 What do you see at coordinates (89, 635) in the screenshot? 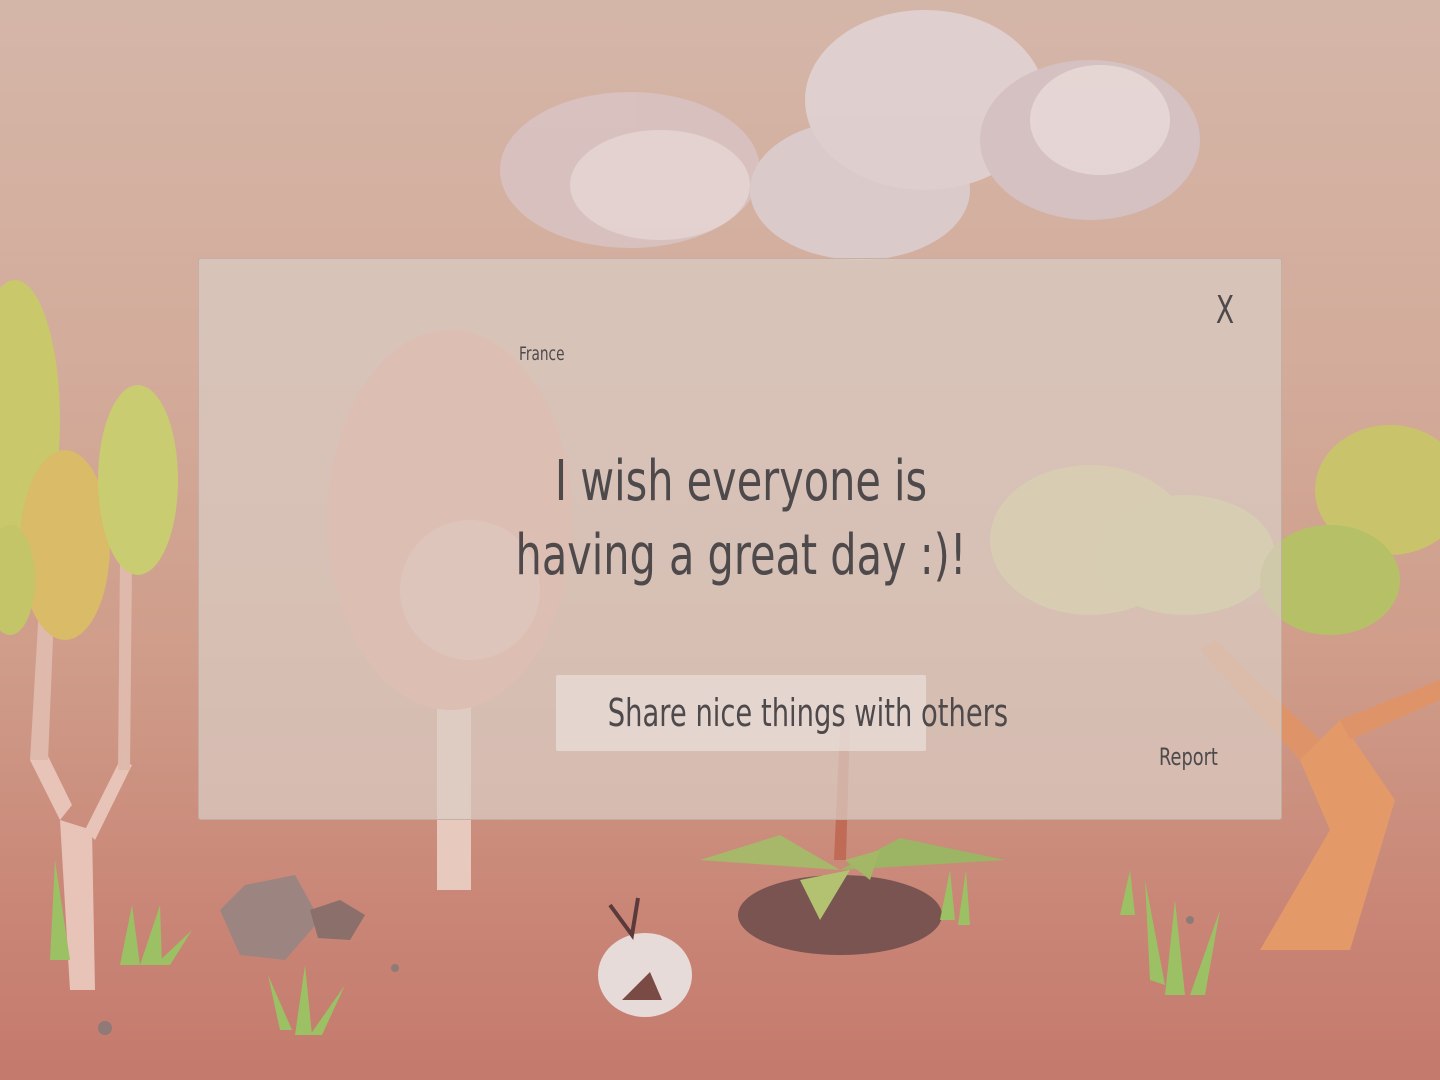
I see `tree-left` at bounding box center [89, 635].